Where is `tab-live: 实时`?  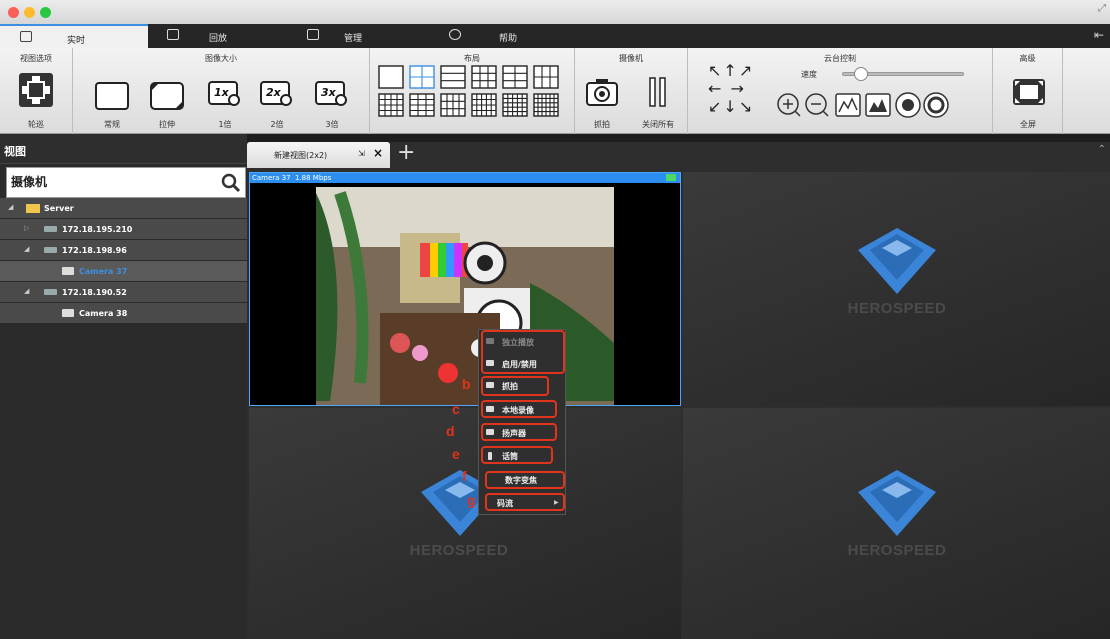
tab-live: 实时 is located at coordinates (74, 36).